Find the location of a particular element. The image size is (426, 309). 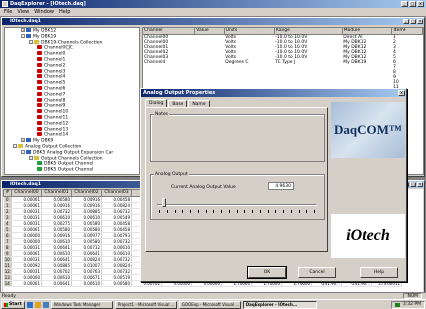

tree-item-label: DBK5 Analog Output Expansion Car is located at coordinates (73, 153).